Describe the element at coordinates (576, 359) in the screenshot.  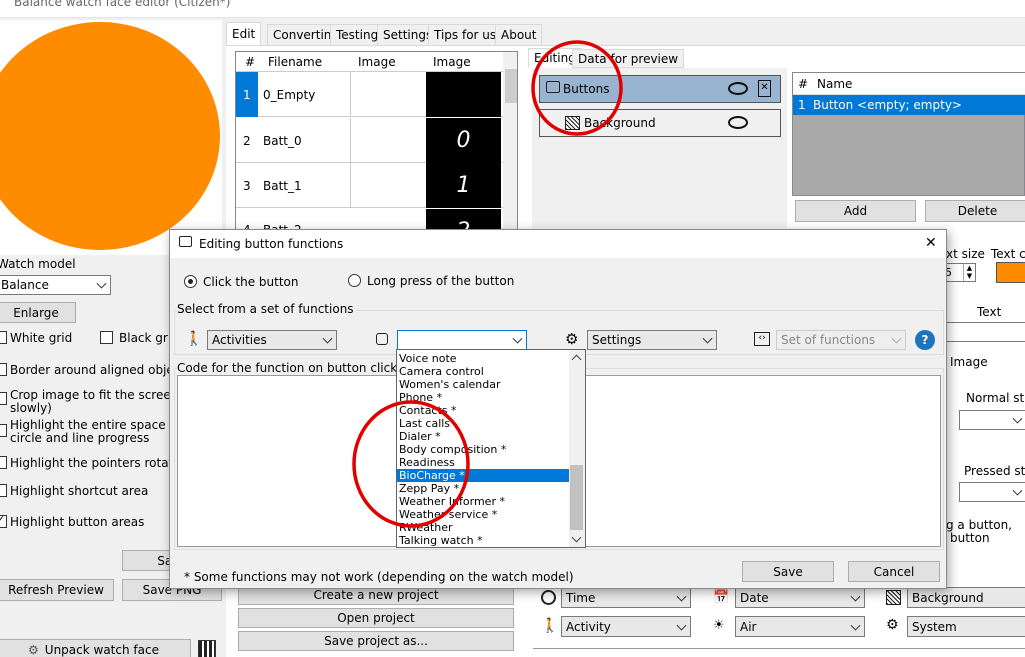
I see `scroll-up-icon` at that location.